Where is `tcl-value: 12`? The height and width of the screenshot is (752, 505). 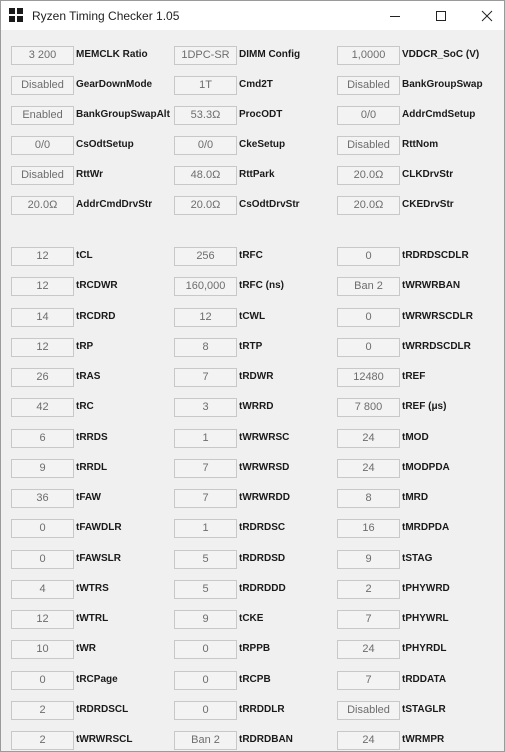 tcl-value: 12 is located at coordinates (42, 256).